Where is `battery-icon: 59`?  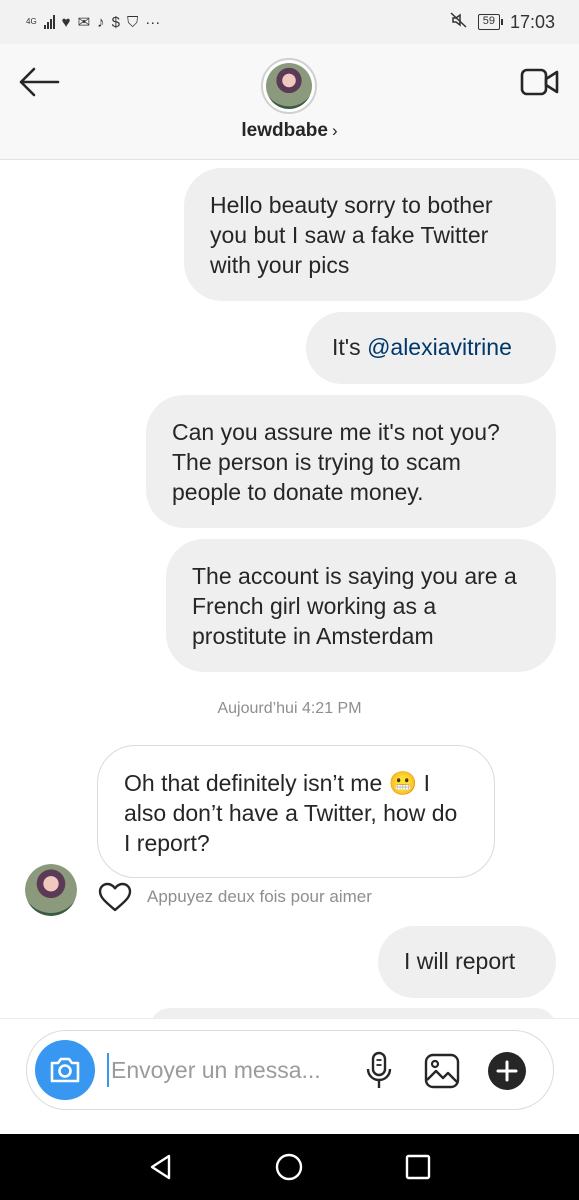 battery-icon: 59 is located at coordinates (490, 22).